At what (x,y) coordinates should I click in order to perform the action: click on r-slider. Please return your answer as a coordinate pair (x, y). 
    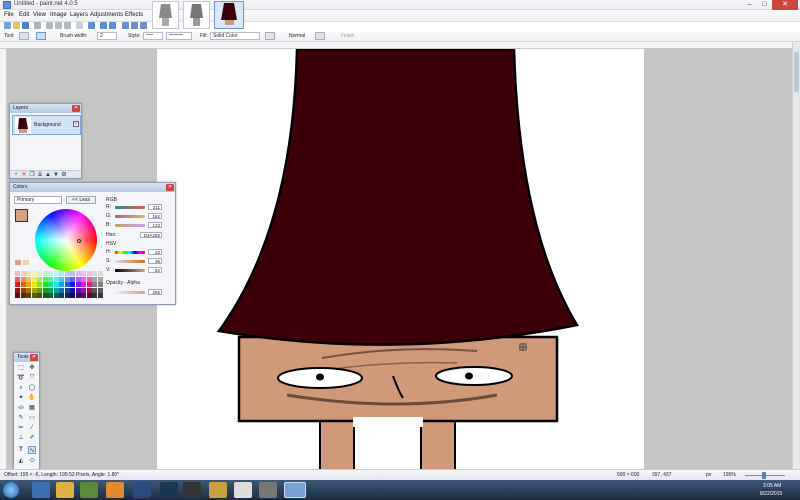
    Looking at the image, I should click on (130, 207).